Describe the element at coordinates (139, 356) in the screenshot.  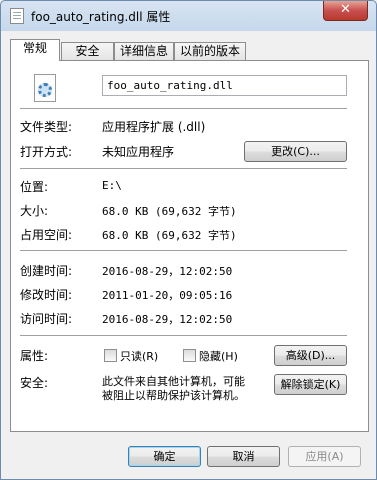
I see `readonly-label: 只读(R)` at that location.